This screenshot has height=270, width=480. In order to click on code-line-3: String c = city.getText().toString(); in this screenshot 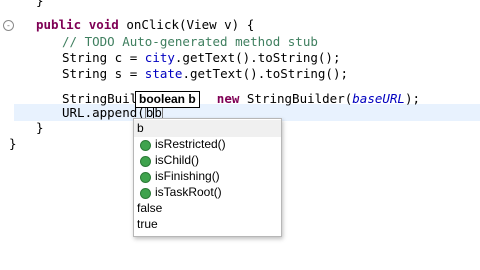, I will do `click(201, 57)`.